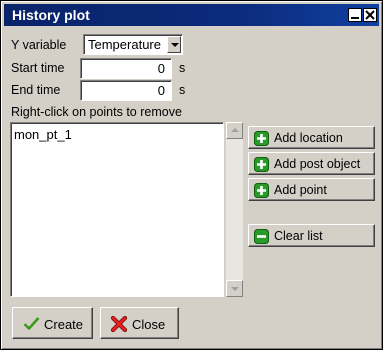  I want to click on add-location-button: Add location, so click(311, 137).